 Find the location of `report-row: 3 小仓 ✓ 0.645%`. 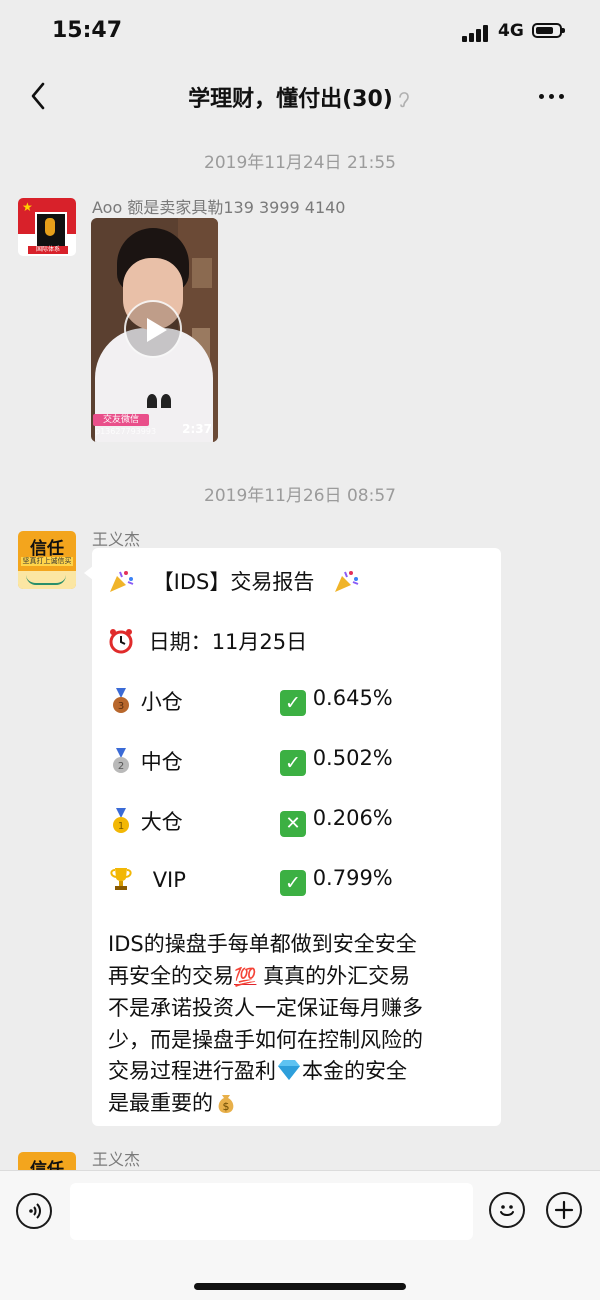

report-row: 3 小仓 ✓ 0.645% is located at coordinates (250, 701).